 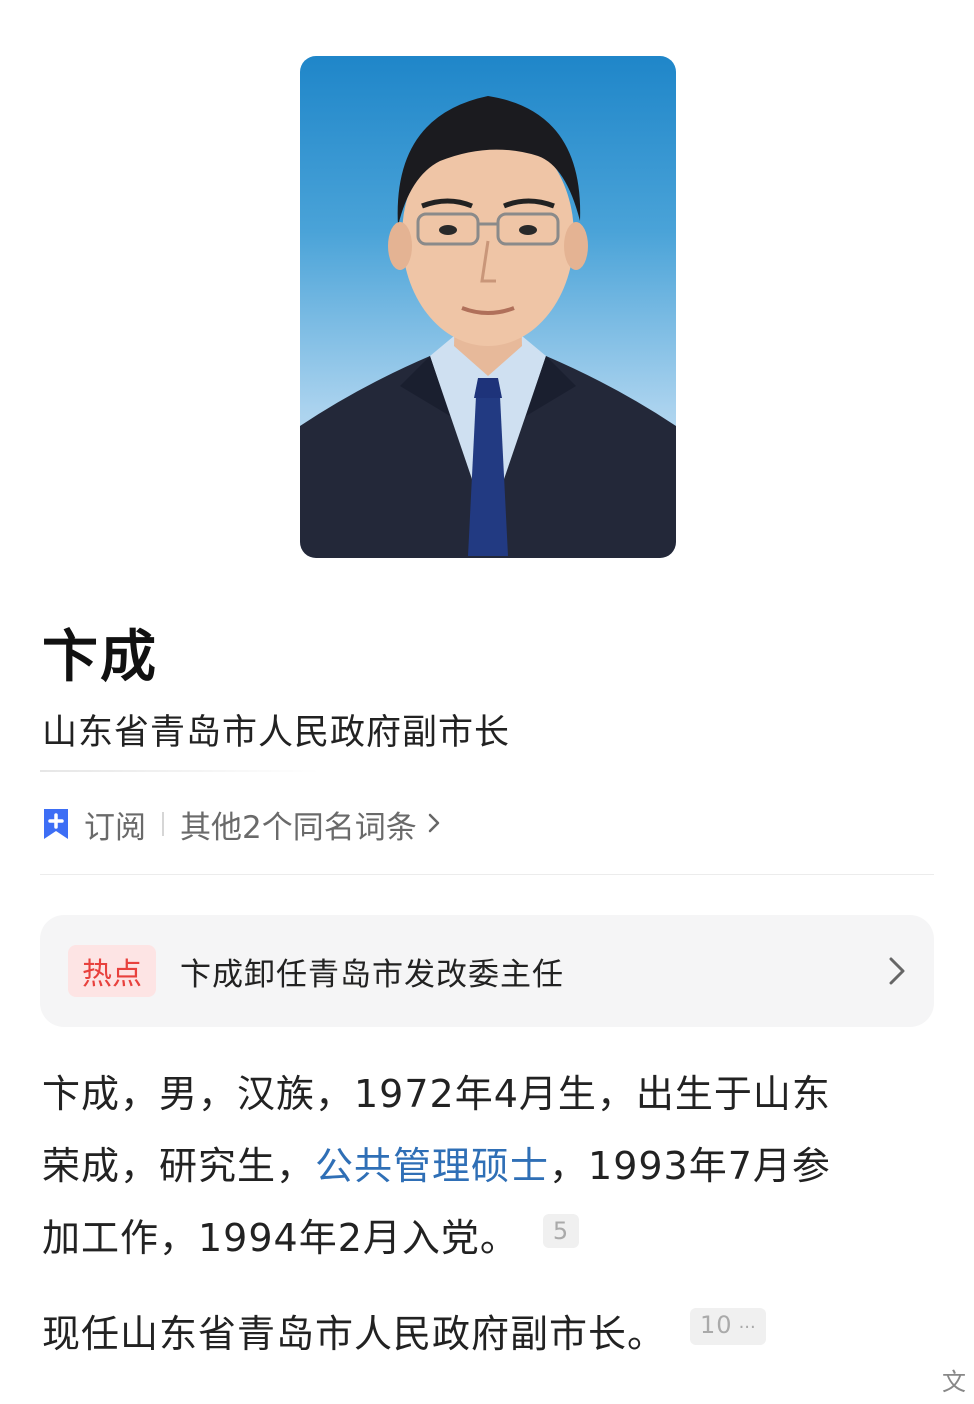 I want to click on current-position-text: 现任山东省青岛市人民政府副市长。, so click(x=354, y=1334).